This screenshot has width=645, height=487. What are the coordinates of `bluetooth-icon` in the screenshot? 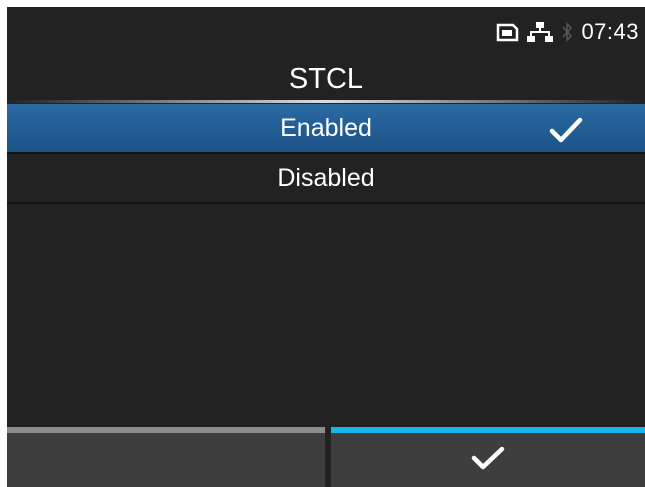 It's located at (567, 32).